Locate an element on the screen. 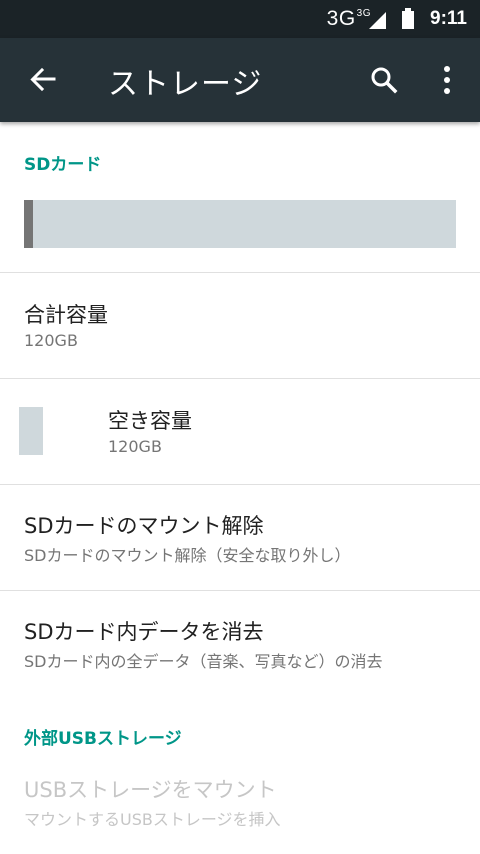 Image resolution: width=480 pixels, height=854 pixels. back-arrow-icon is located at coordinates (43, 79).